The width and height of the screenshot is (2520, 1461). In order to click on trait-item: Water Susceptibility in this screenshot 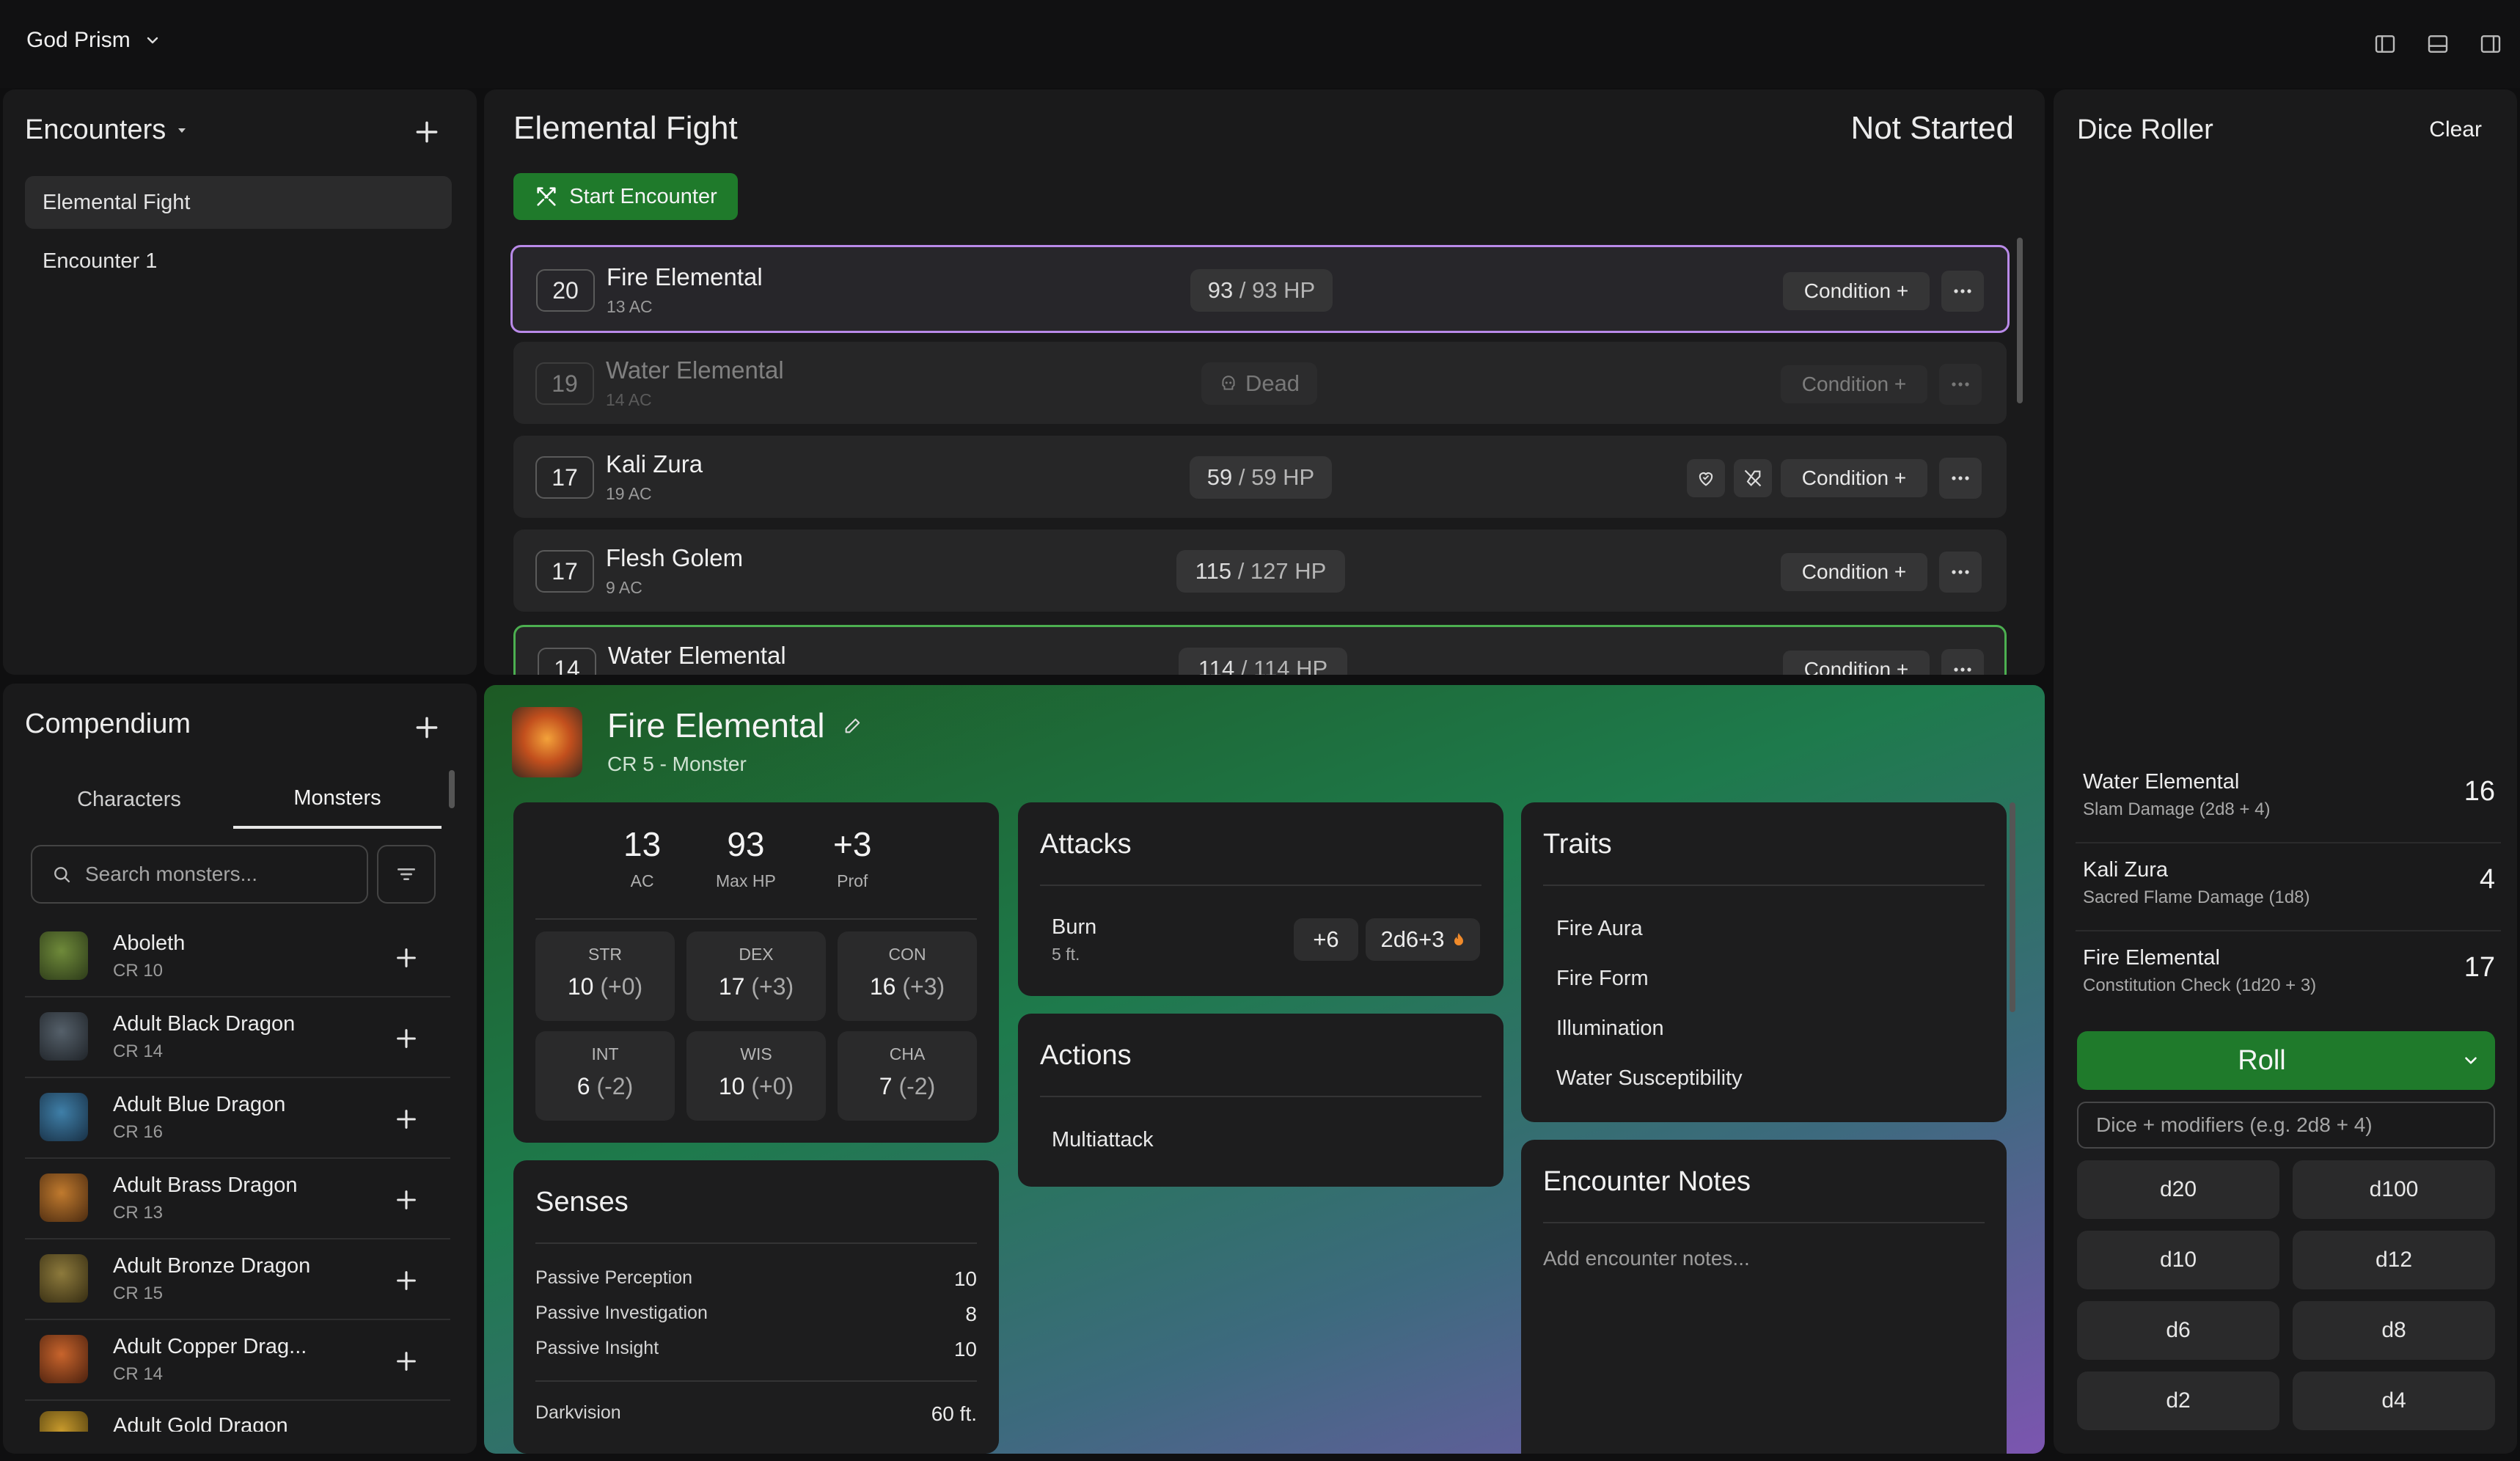, I will do `click(1650, 1078)`.